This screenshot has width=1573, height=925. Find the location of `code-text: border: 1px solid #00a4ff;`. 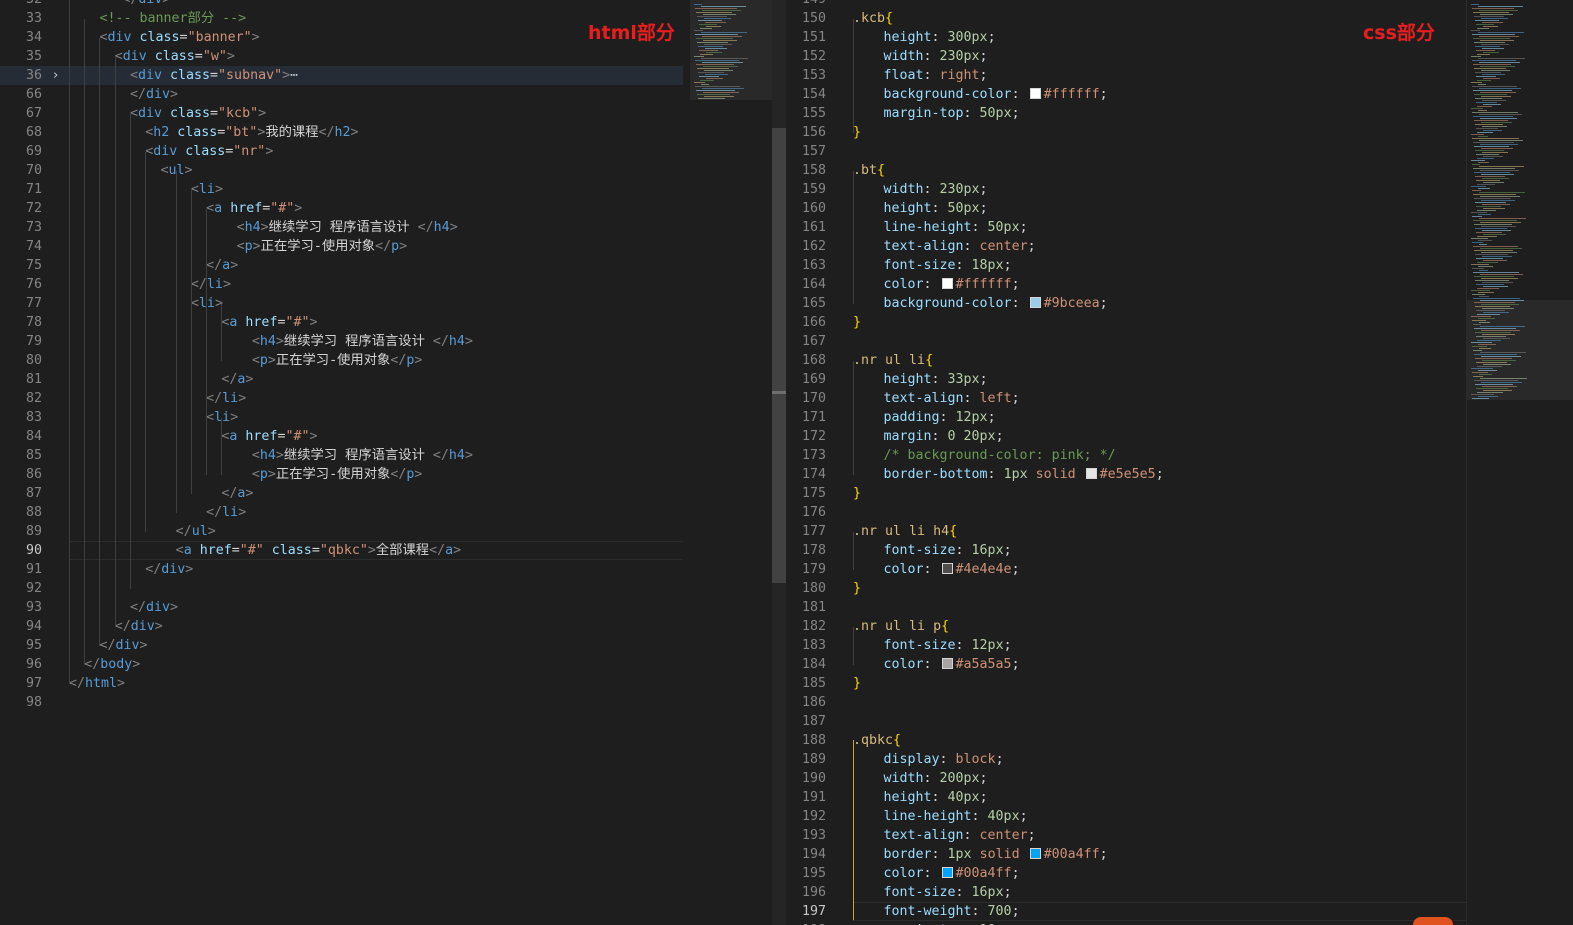

code-text: border: 1px solid #00a4ff; is located at coordinates (980, 854).